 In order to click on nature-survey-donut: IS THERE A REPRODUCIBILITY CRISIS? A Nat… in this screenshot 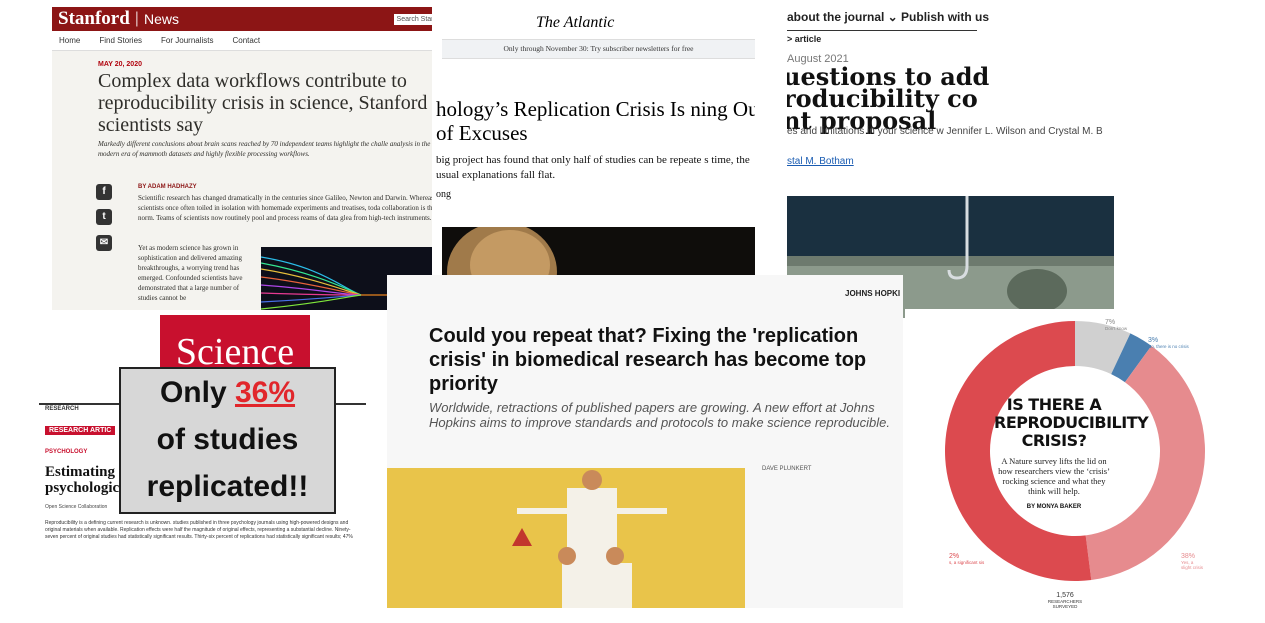, I will do `click(1055, 459)`.